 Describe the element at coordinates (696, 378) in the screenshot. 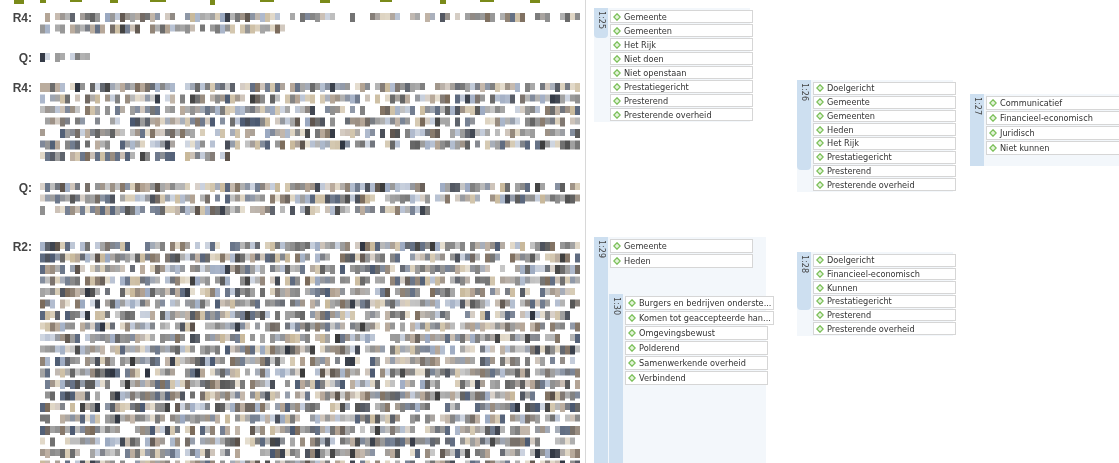

I see `code-tag: Verbindend` at that location.